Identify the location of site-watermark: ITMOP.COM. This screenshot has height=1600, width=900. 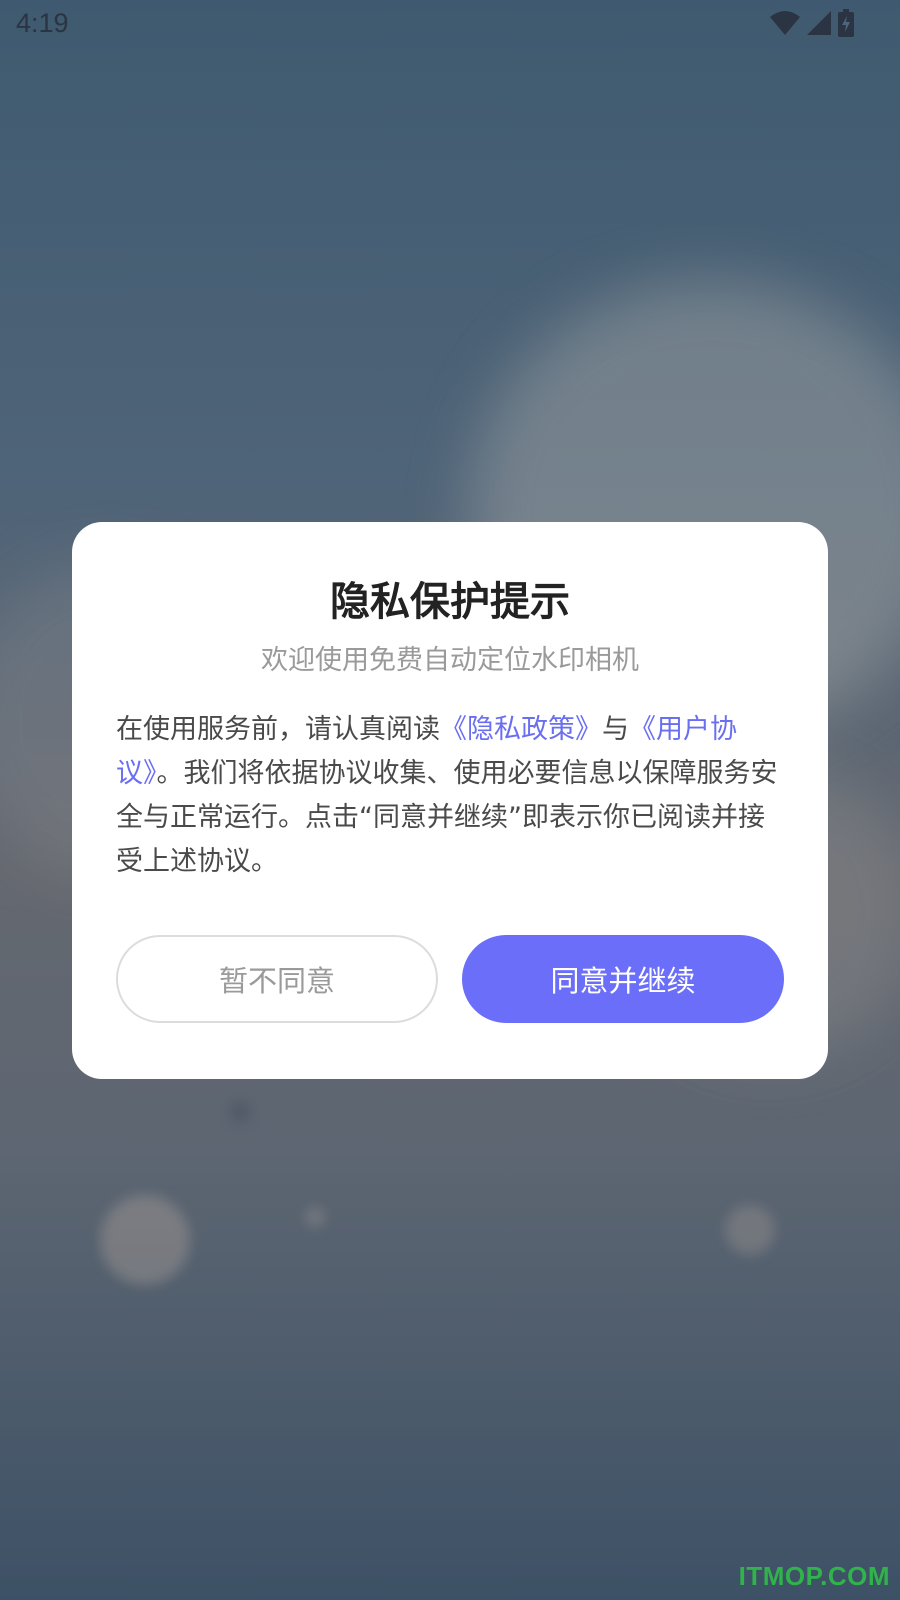
(814, 1576).